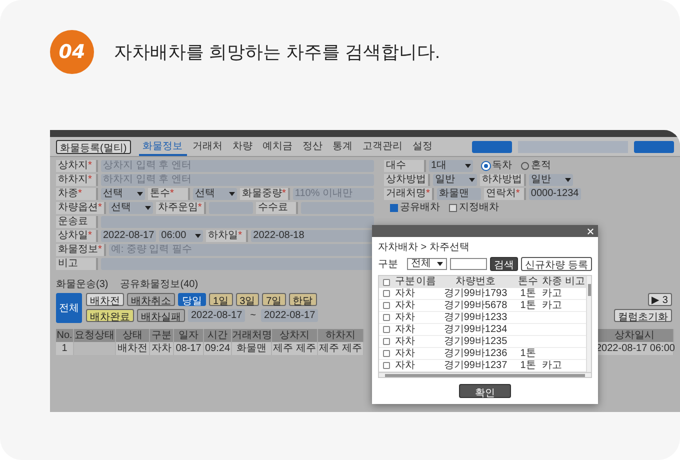  I want to click on menu-tab: 예치금, so click(277, 147).